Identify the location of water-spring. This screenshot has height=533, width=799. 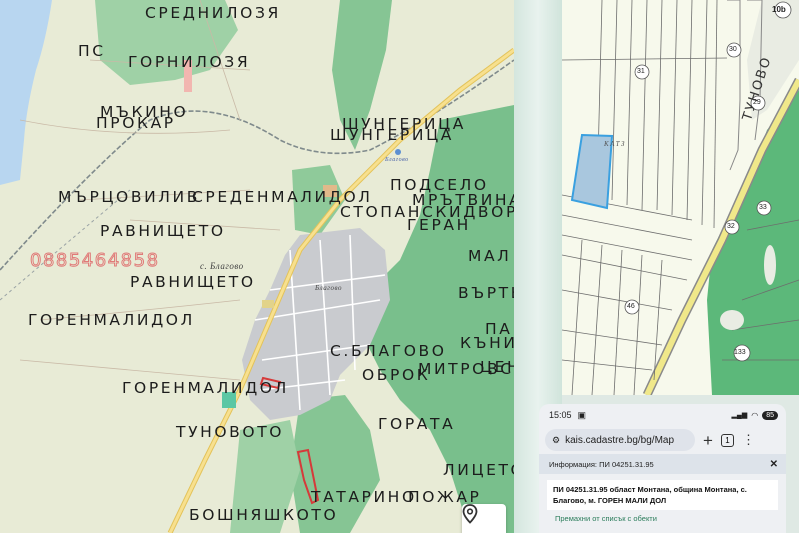
(398, 152).